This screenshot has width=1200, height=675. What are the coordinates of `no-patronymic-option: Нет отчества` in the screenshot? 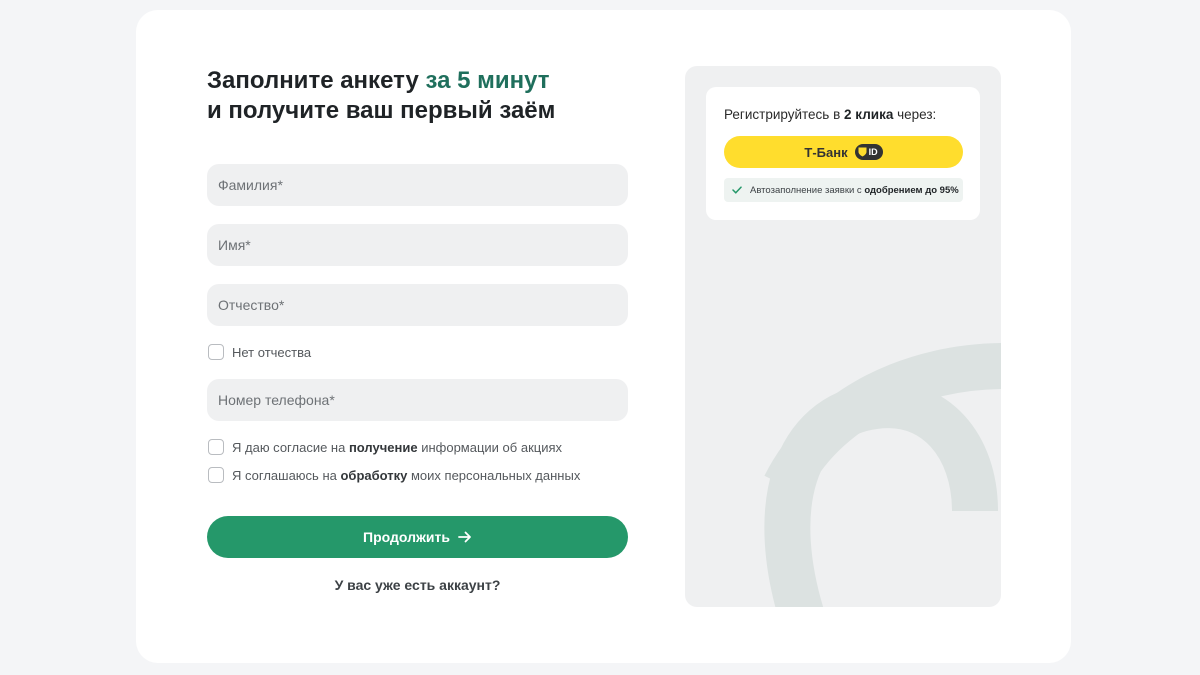 It's located at (259, 352).